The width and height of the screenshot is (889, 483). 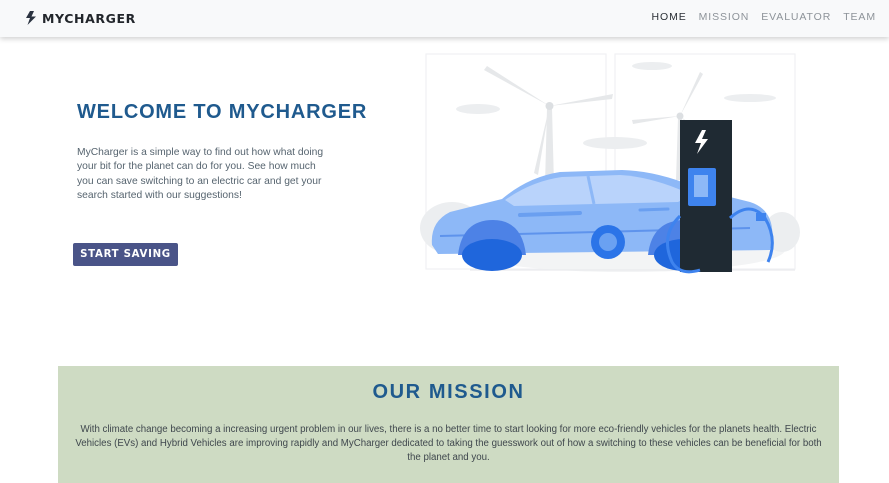 I want to click on nav-links: HOME MISSION EVALUATOR TEAM, so click(x=764, y=17).